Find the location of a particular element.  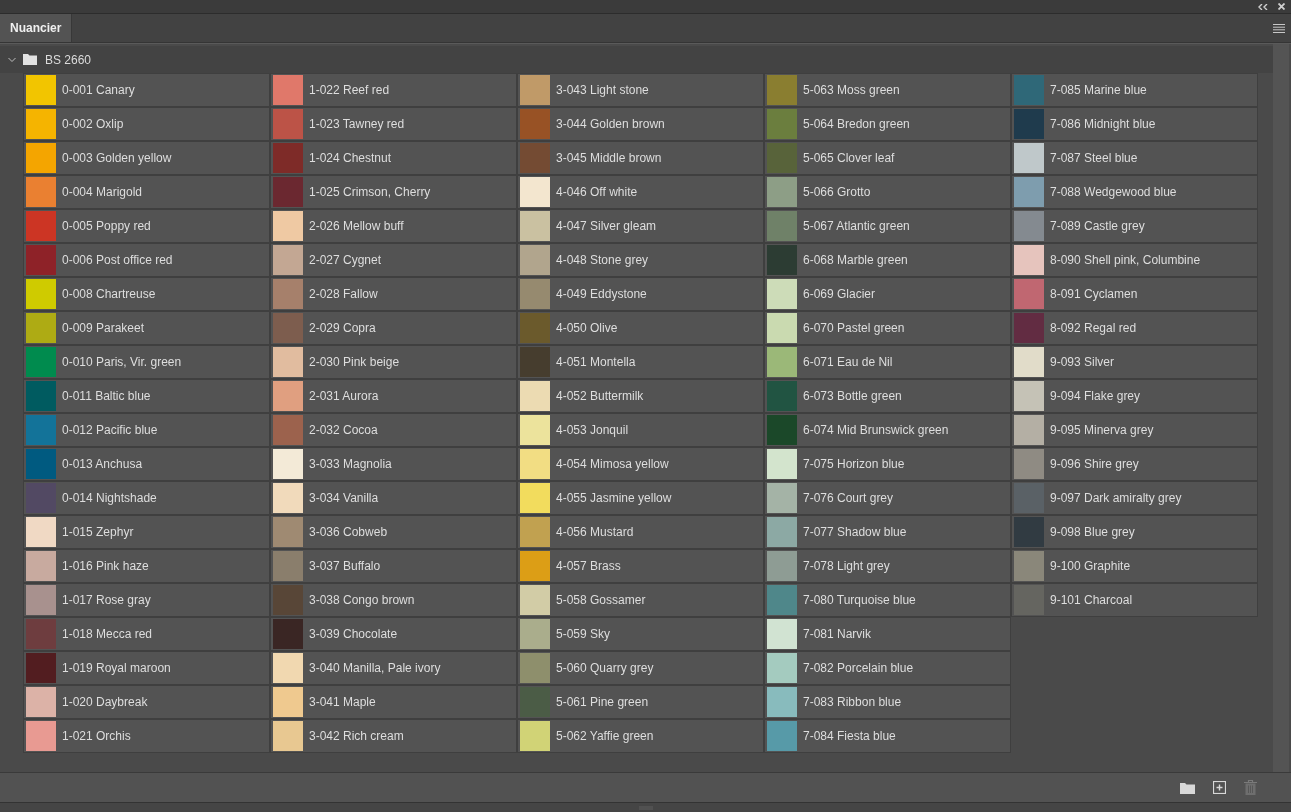

swatch-item: 2-031 Aurora is located at coordinates (393, 396).